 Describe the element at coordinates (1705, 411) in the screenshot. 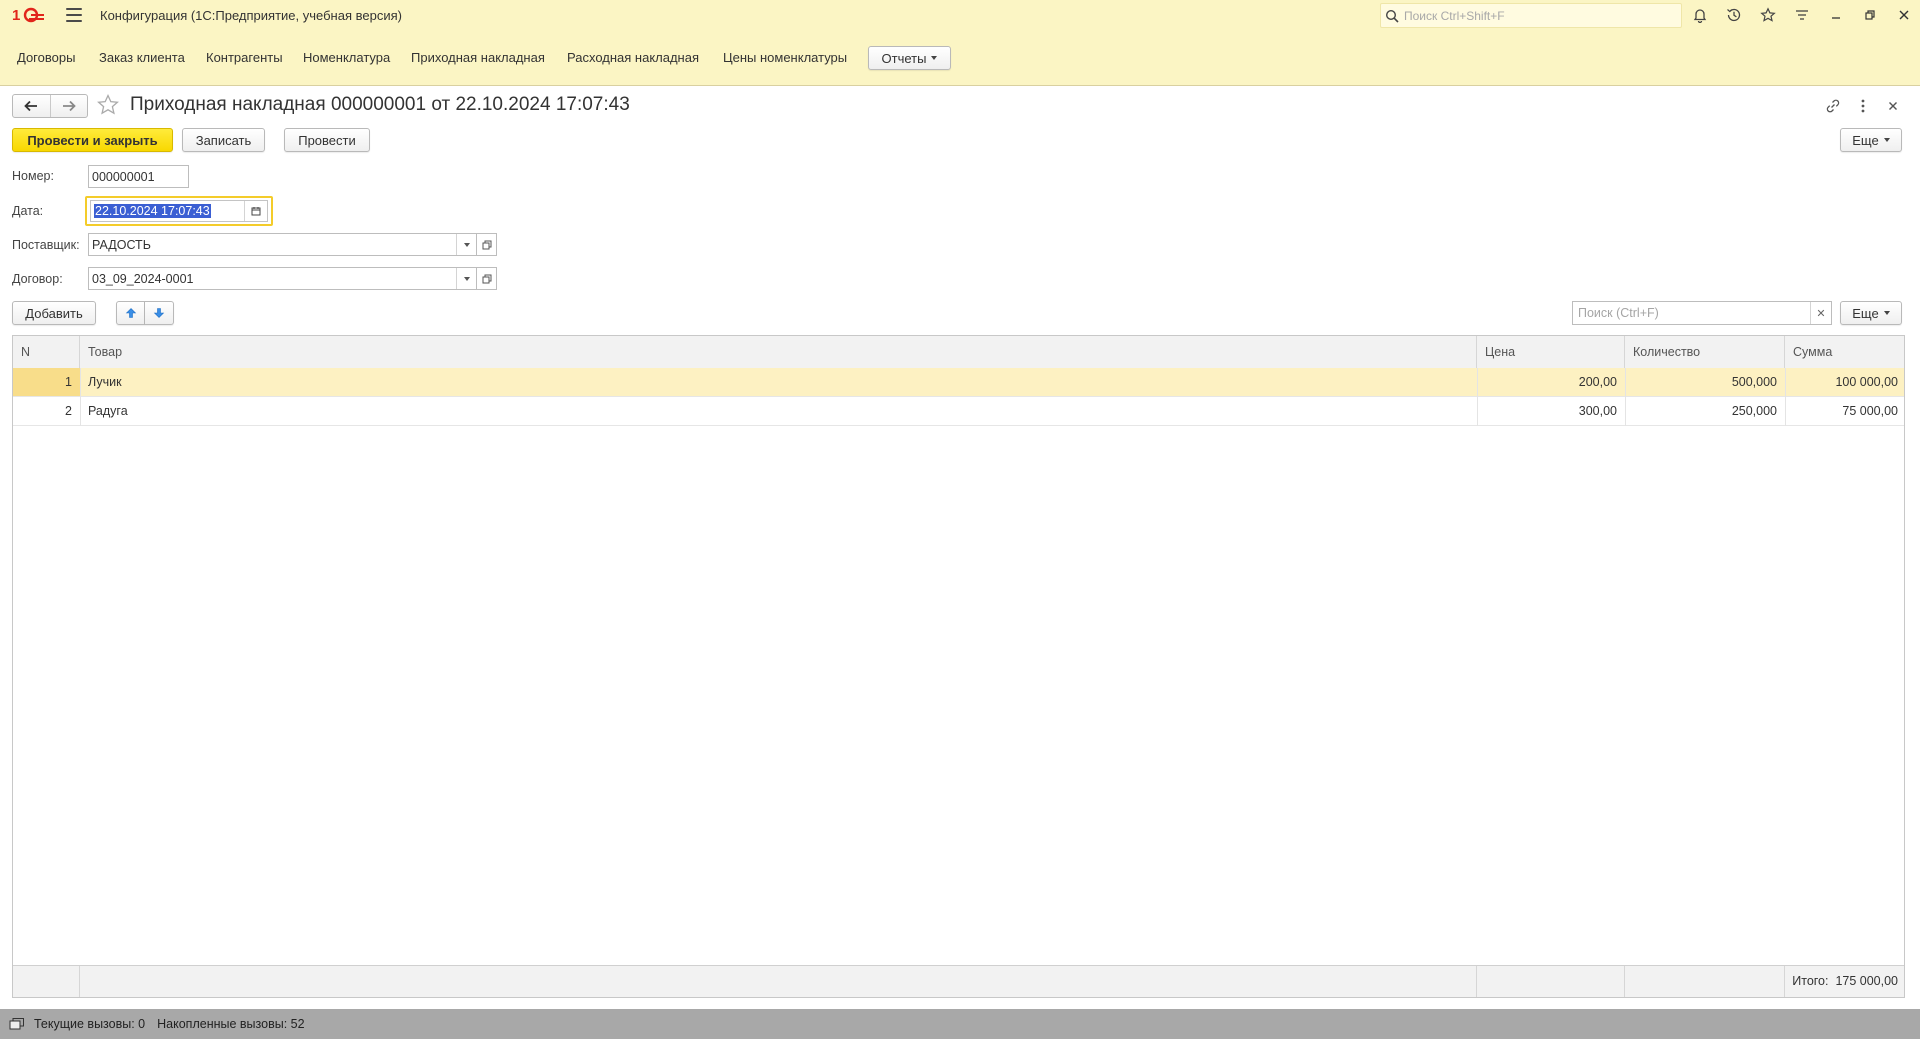

I see `row-quantity: 250,000` at that location.